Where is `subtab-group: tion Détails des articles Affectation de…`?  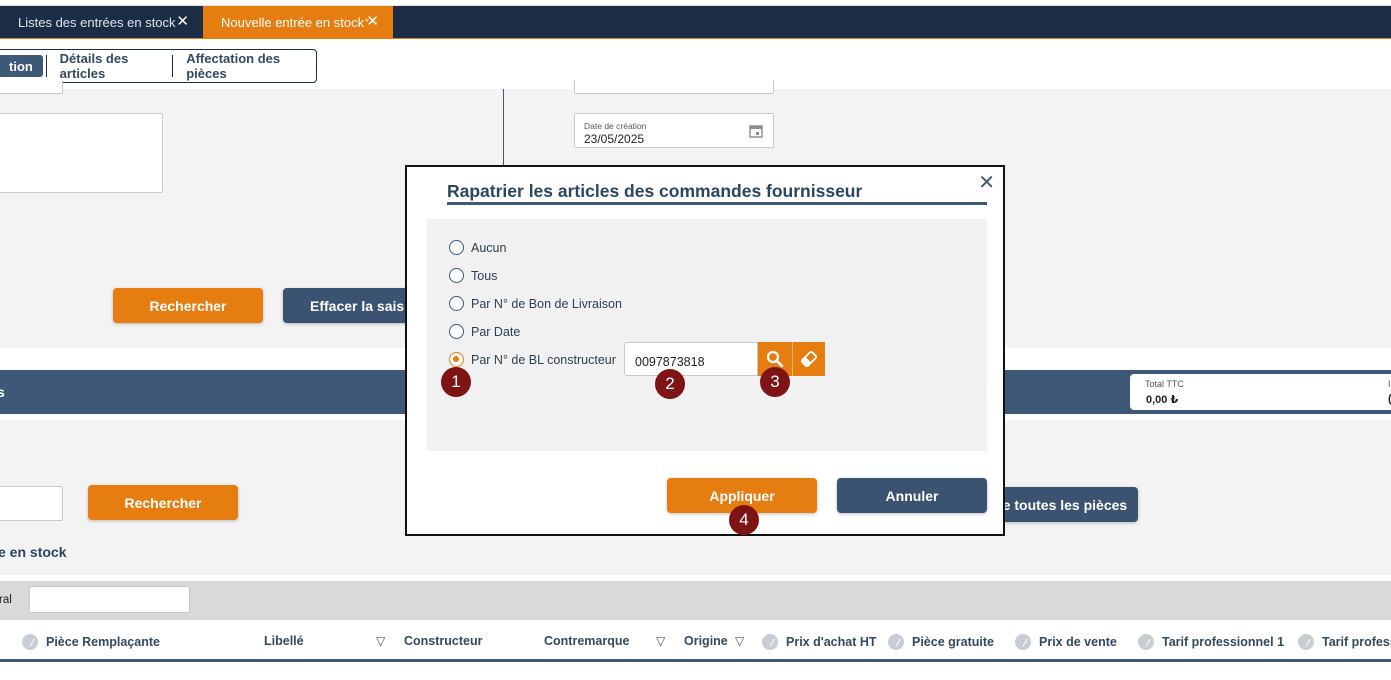 subtab-group: tion Détails des articles Affectation de… is located at coordinates (158, 66).